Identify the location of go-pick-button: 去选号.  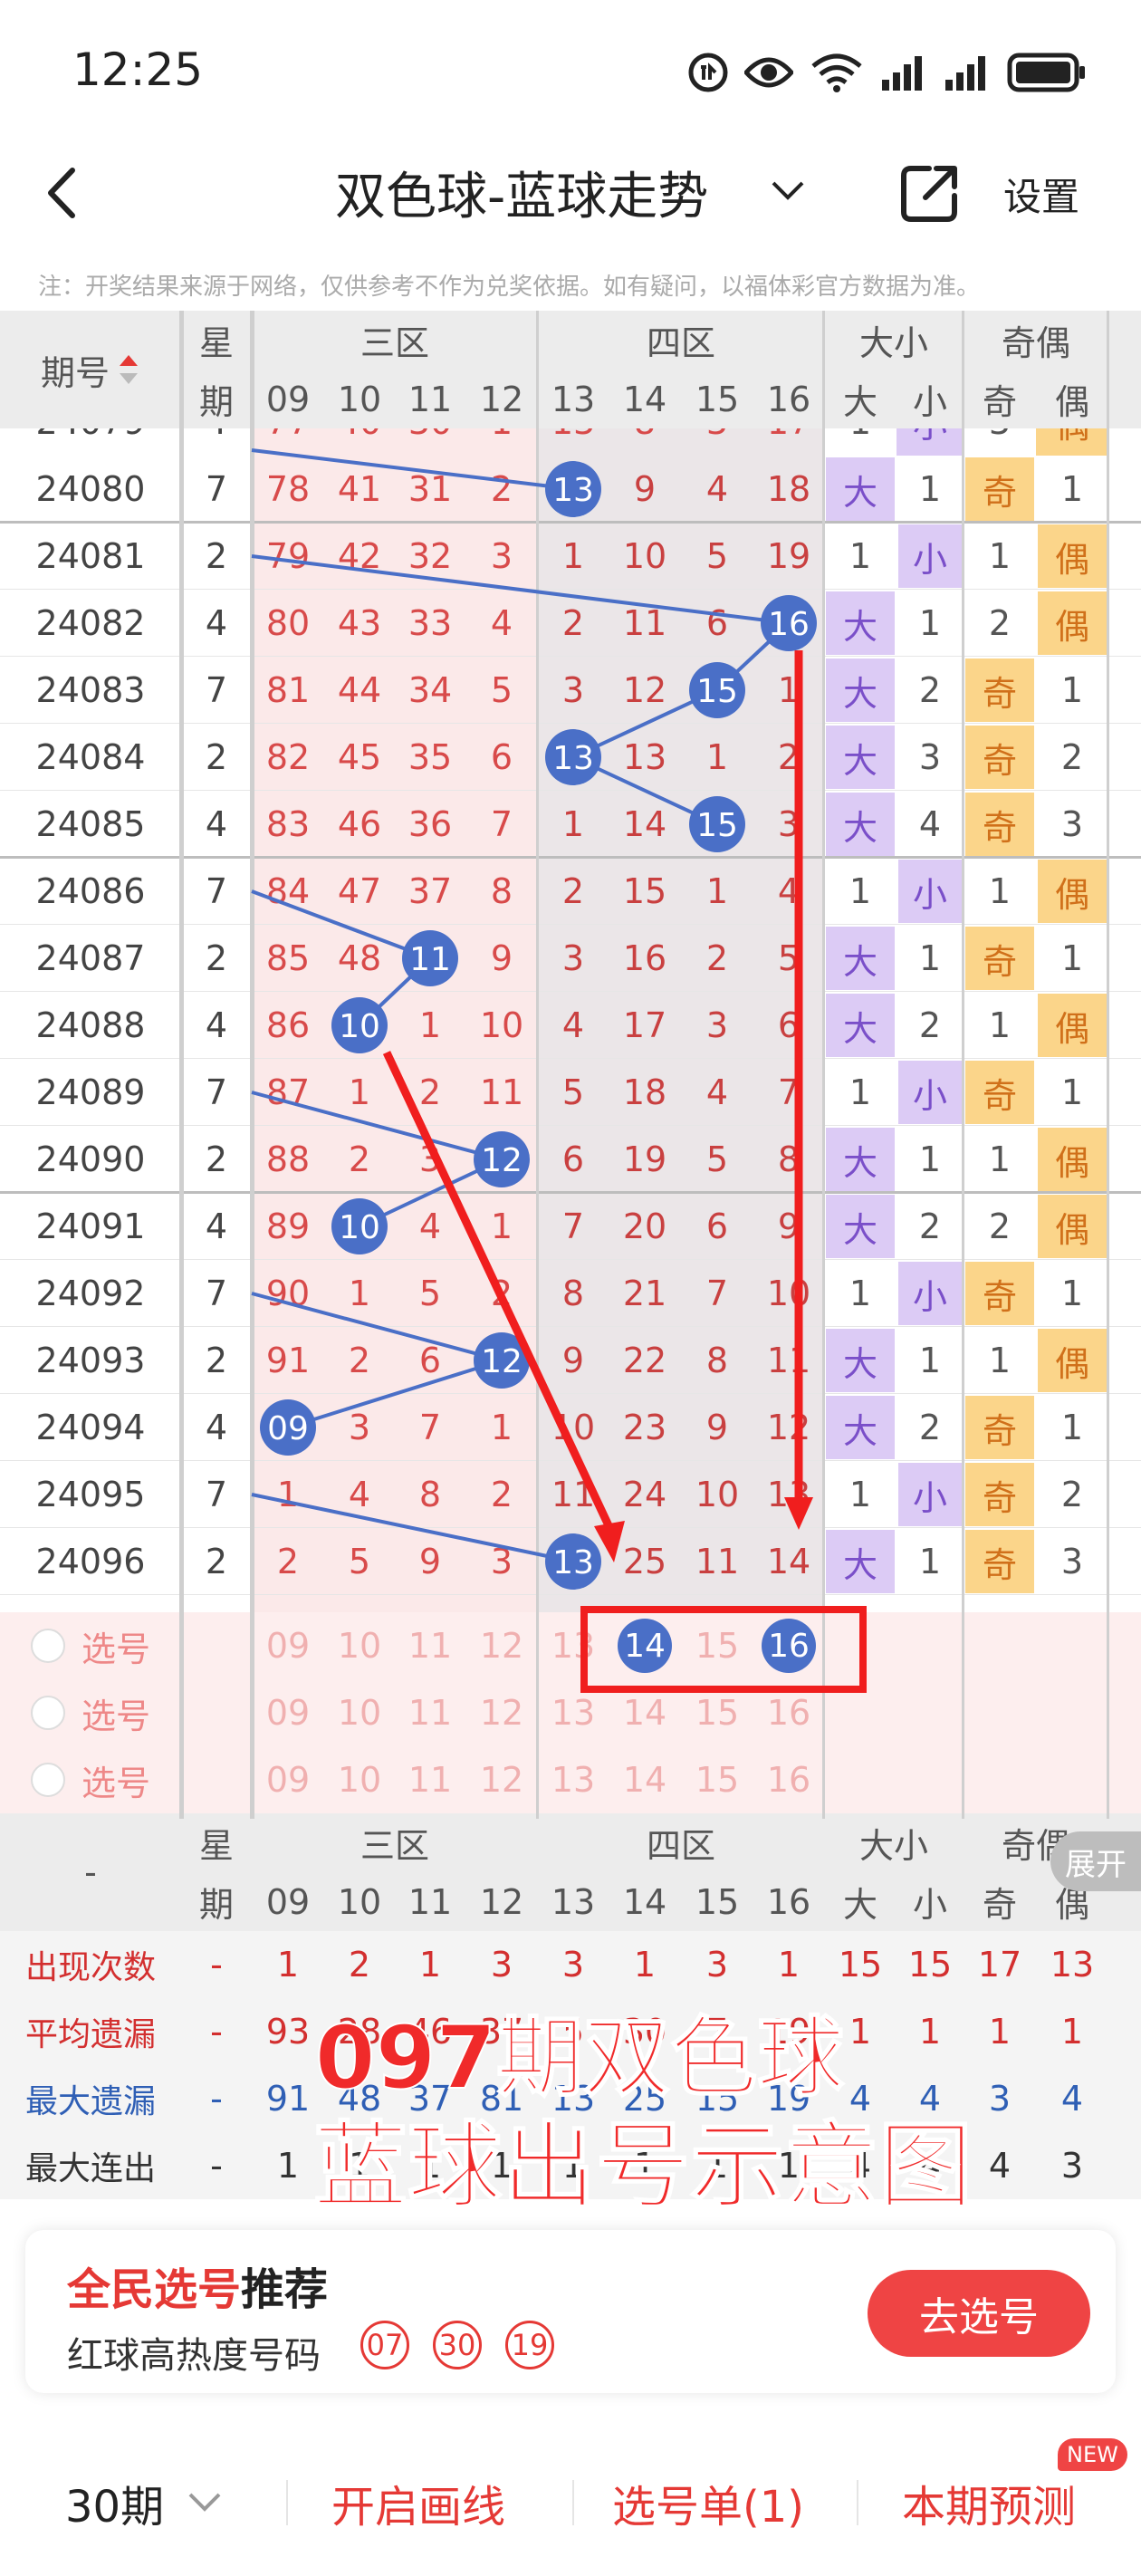
(979, 2313).